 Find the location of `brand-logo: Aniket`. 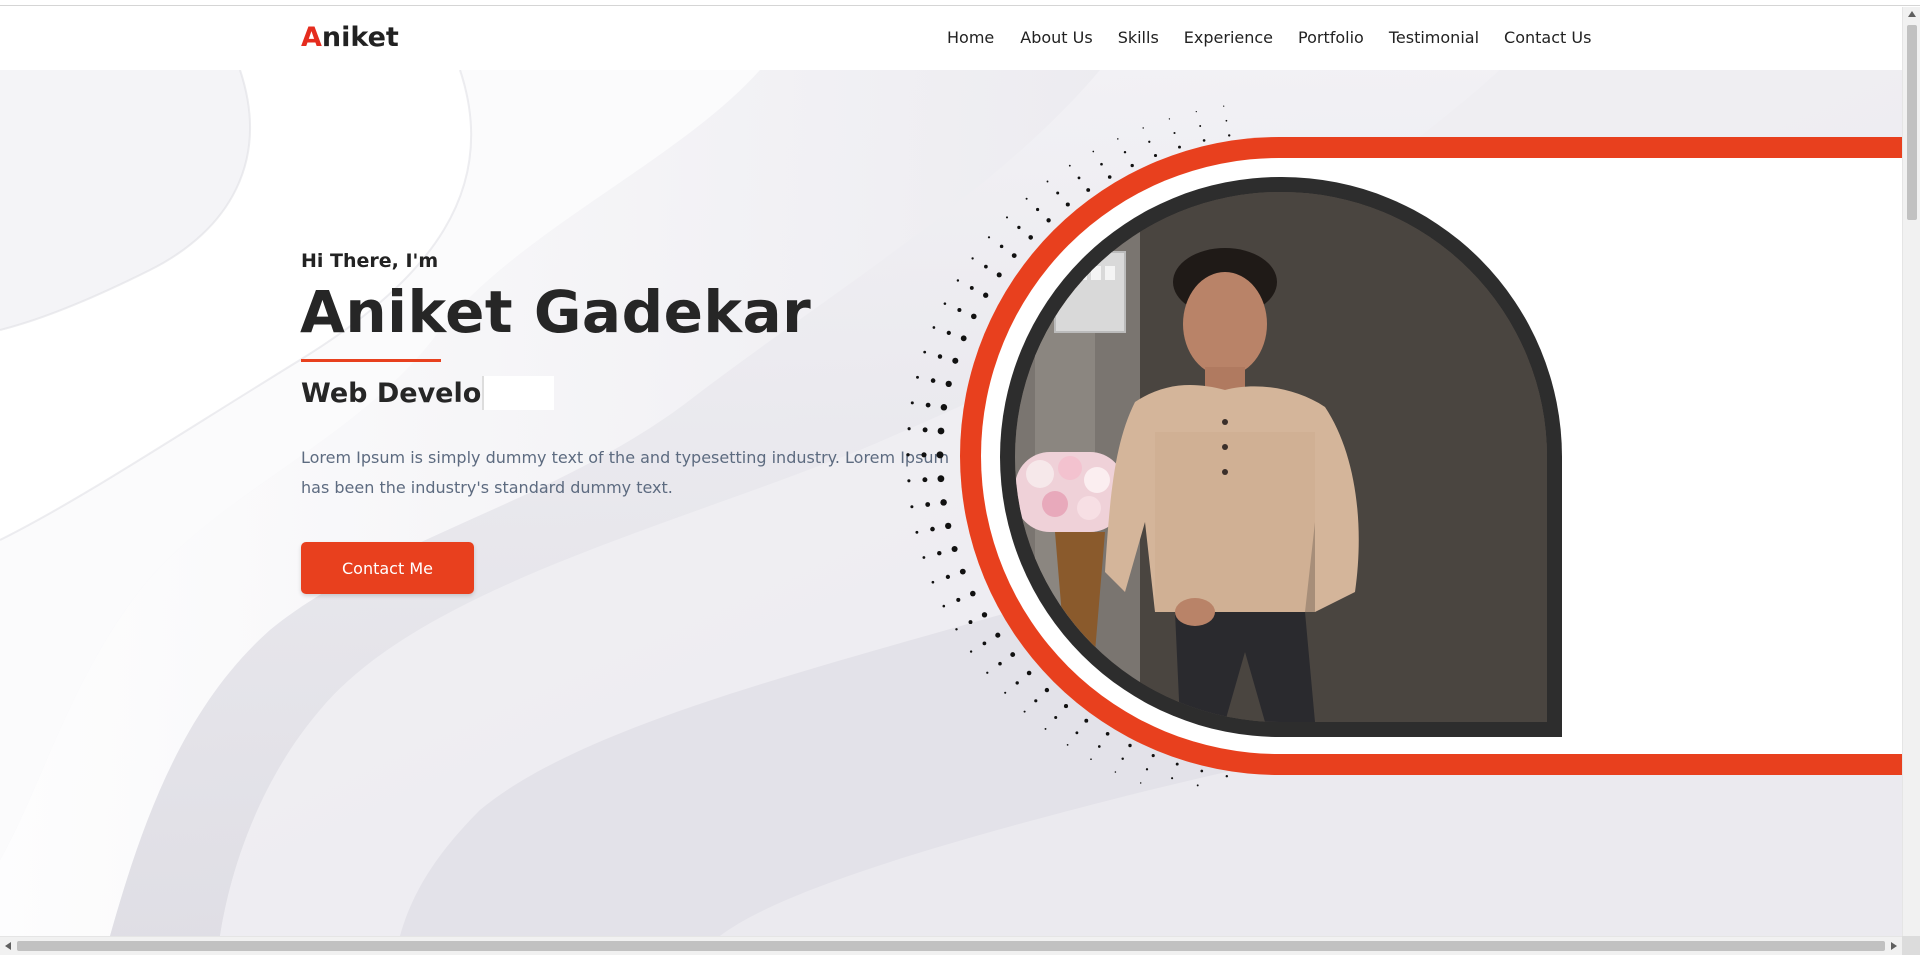

brand-logo: Aniket is located at coordinates (350, 37).